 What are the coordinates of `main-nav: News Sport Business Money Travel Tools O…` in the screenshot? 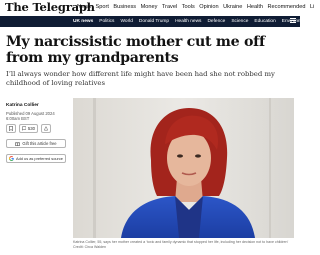 It's located at (197, 7).